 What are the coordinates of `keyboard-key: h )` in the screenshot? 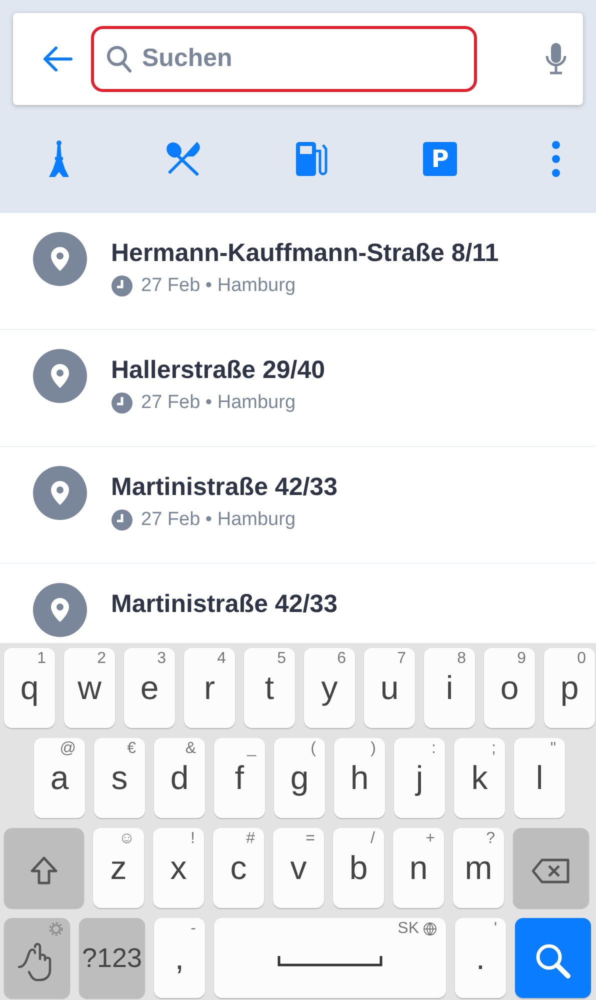 It's located at (359, 778).